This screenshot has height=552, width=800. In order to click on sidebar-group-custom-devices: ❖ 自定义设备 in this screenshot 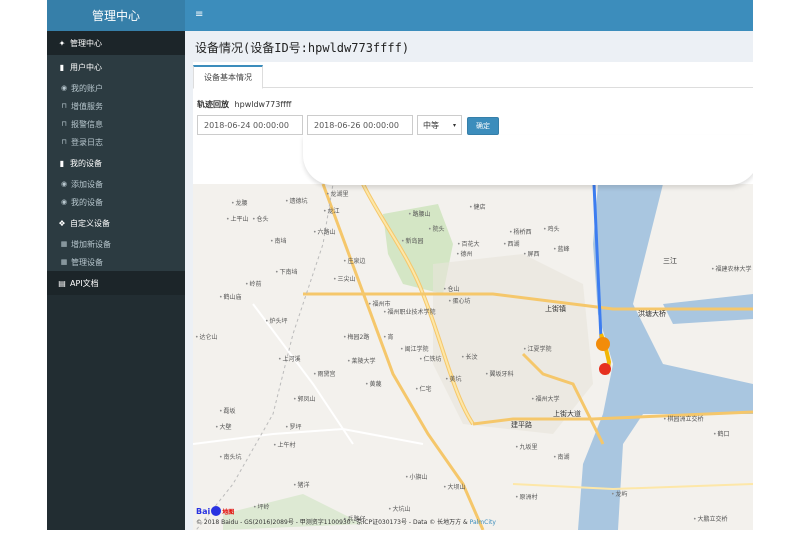, I will do `click(116, 223)`.